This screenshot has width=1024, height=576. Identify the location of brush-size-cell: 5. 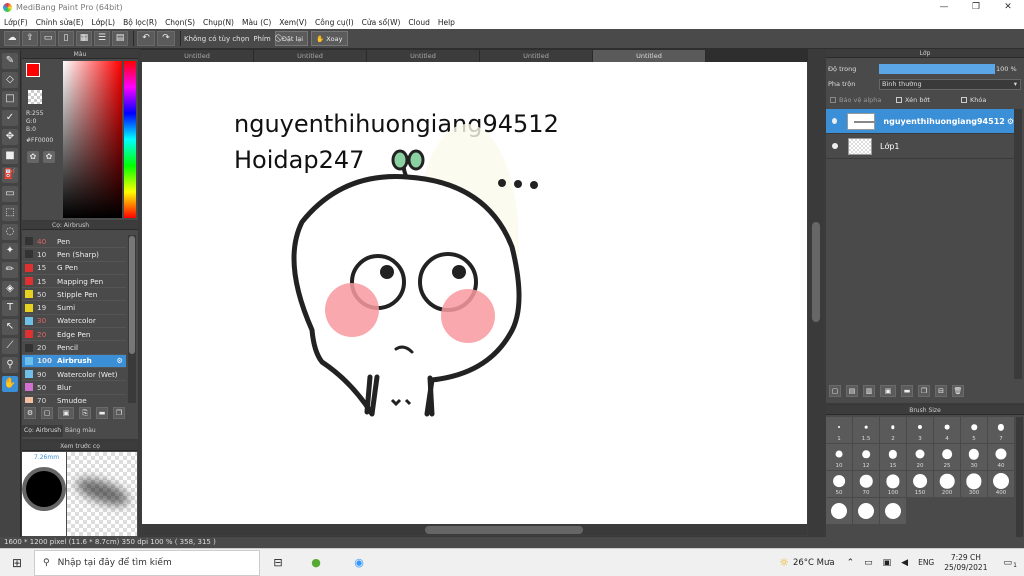
(974, 430).